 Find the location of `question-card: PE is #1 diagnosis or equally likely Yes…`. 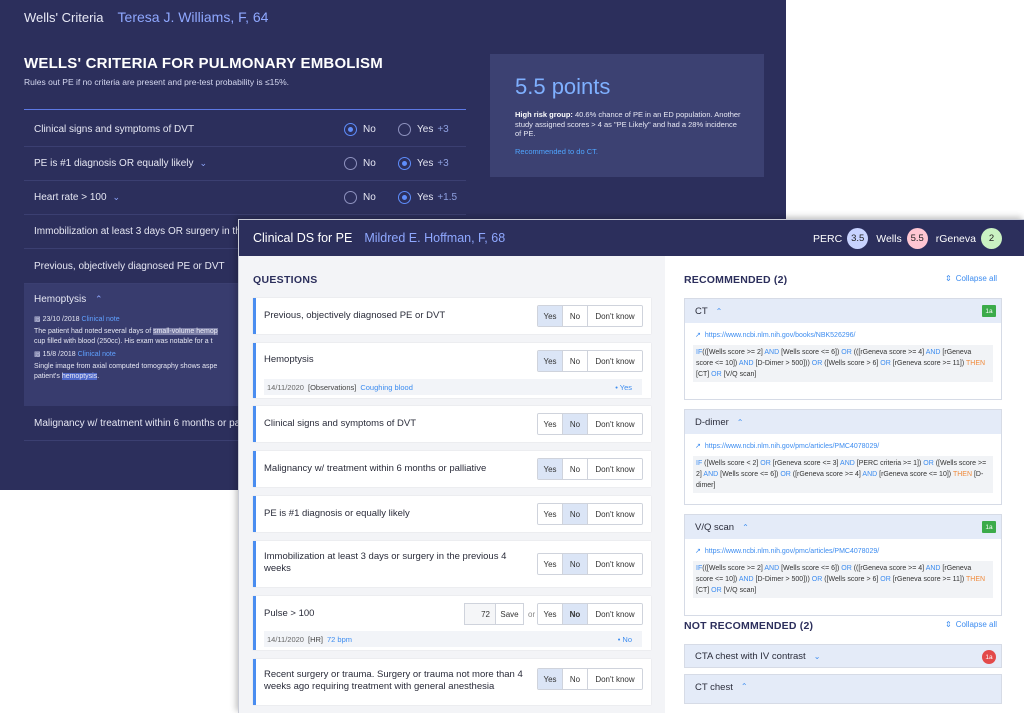

question-card: PE is #1 diagnosis or equally likely Yes… is located at coordinates (452, 514).